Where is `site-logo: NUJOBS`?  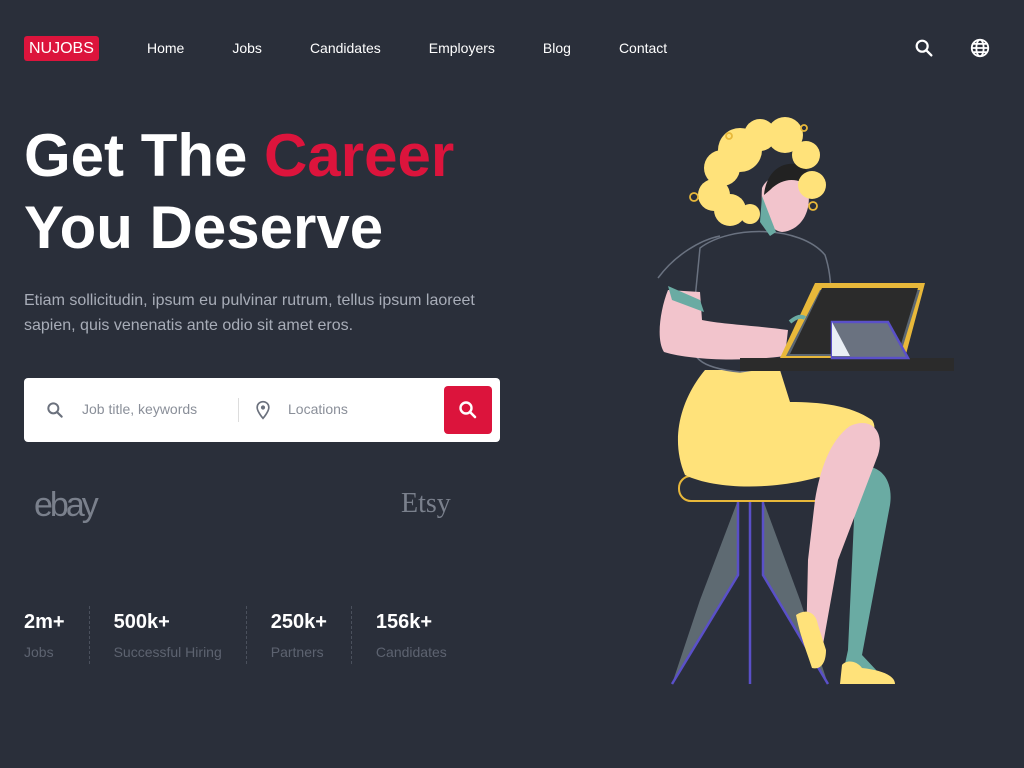 site-logo: NUJOBS is located at coordinates (61, 48).